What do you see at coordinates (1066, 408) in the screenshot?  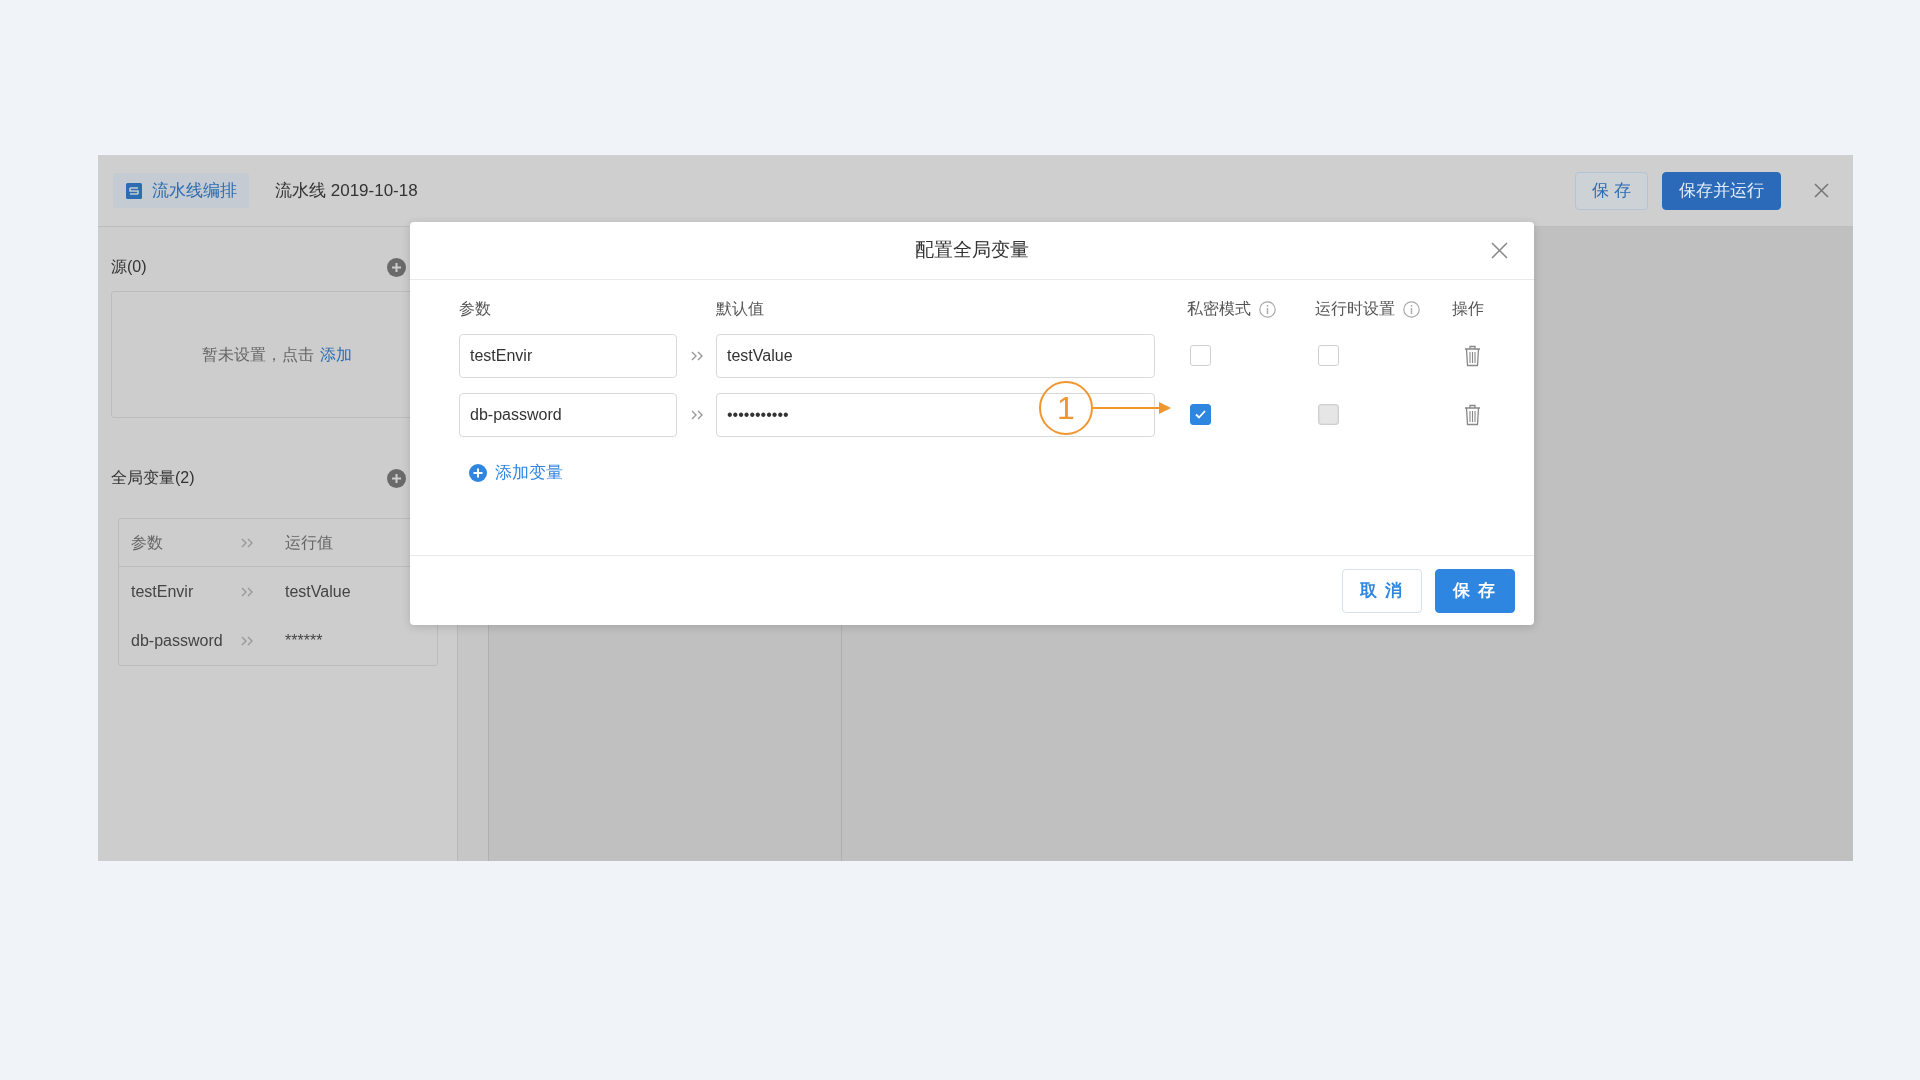 I see `callout-number: 1` at bounding box center [1066, 408].